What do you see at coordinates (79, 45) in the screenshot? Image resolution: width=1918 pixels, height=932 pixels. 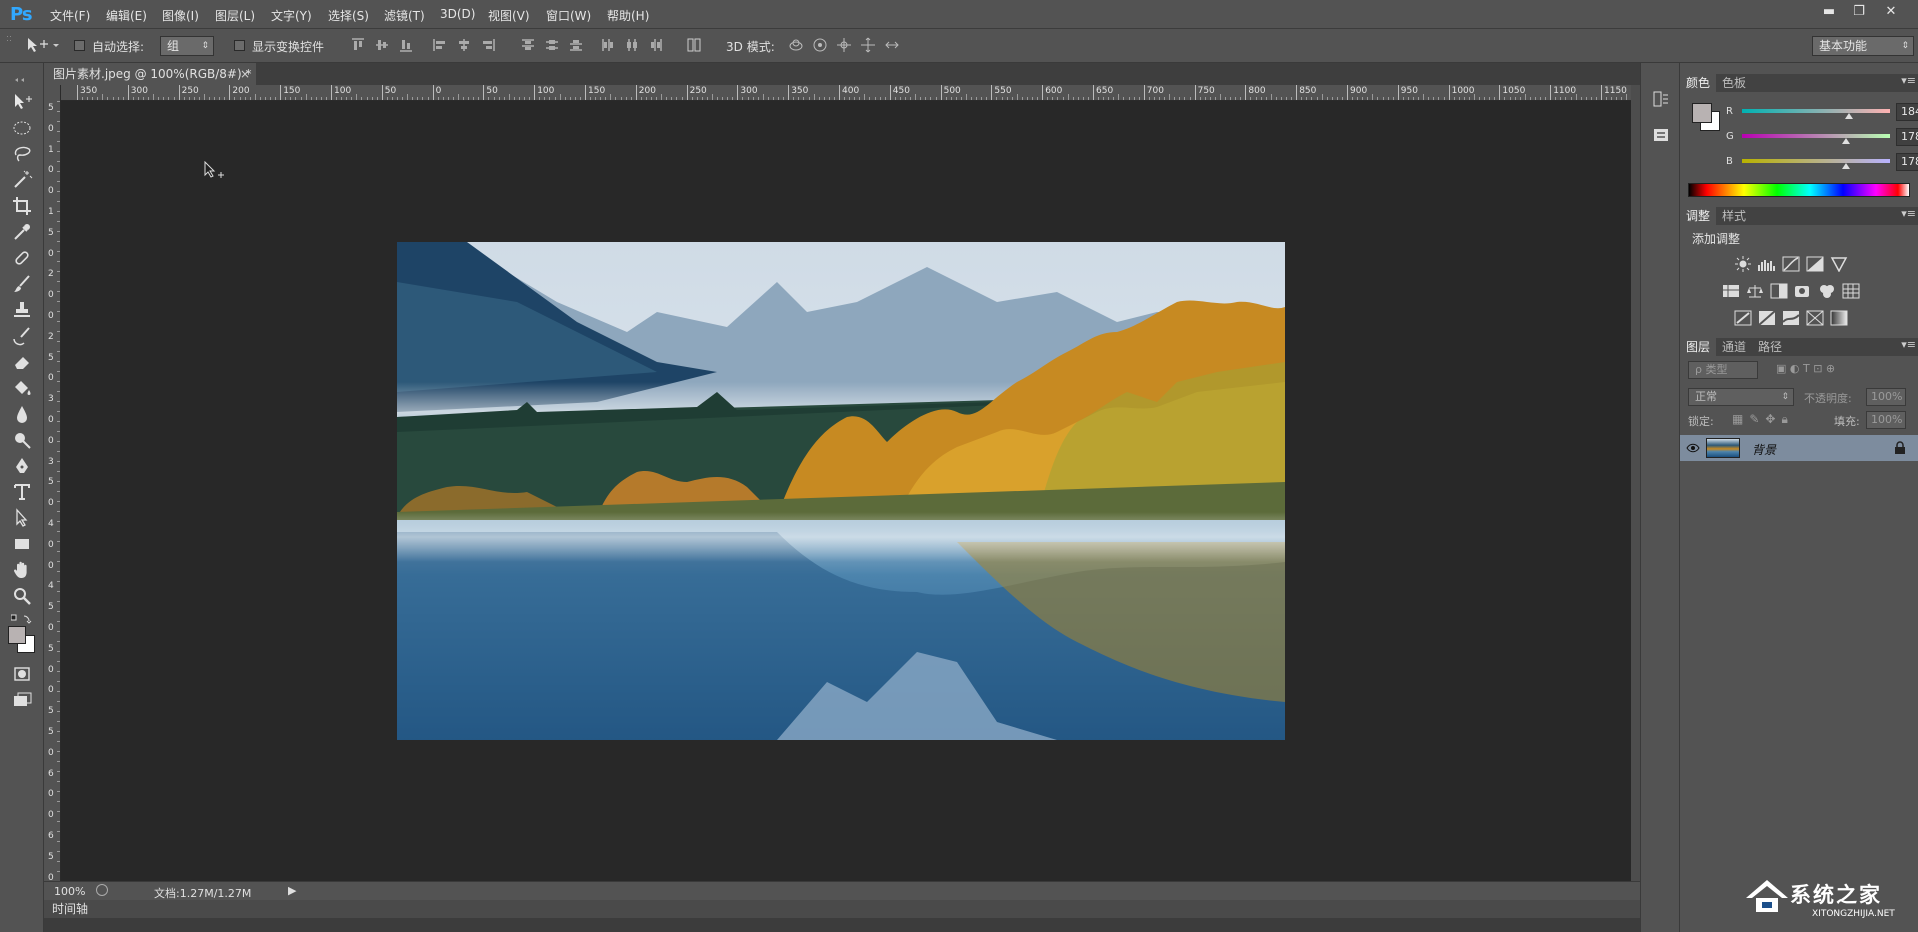 I see `auto-select-checkbox` at bounding box center [79, 45].